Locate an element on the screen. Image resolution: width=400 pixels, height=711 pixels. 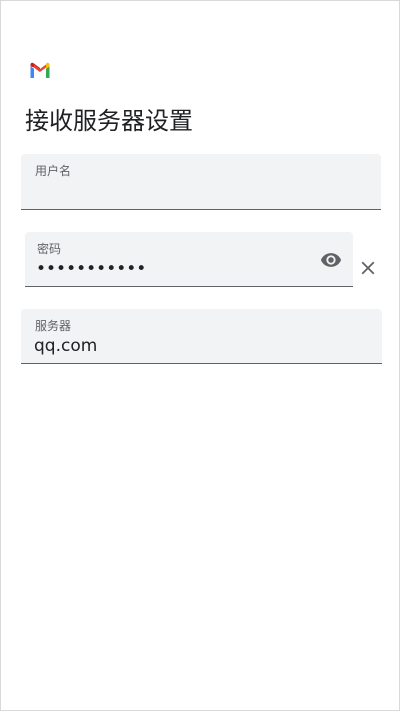
page-title: 接收服务器设置 is located at coordinates (109, 121).